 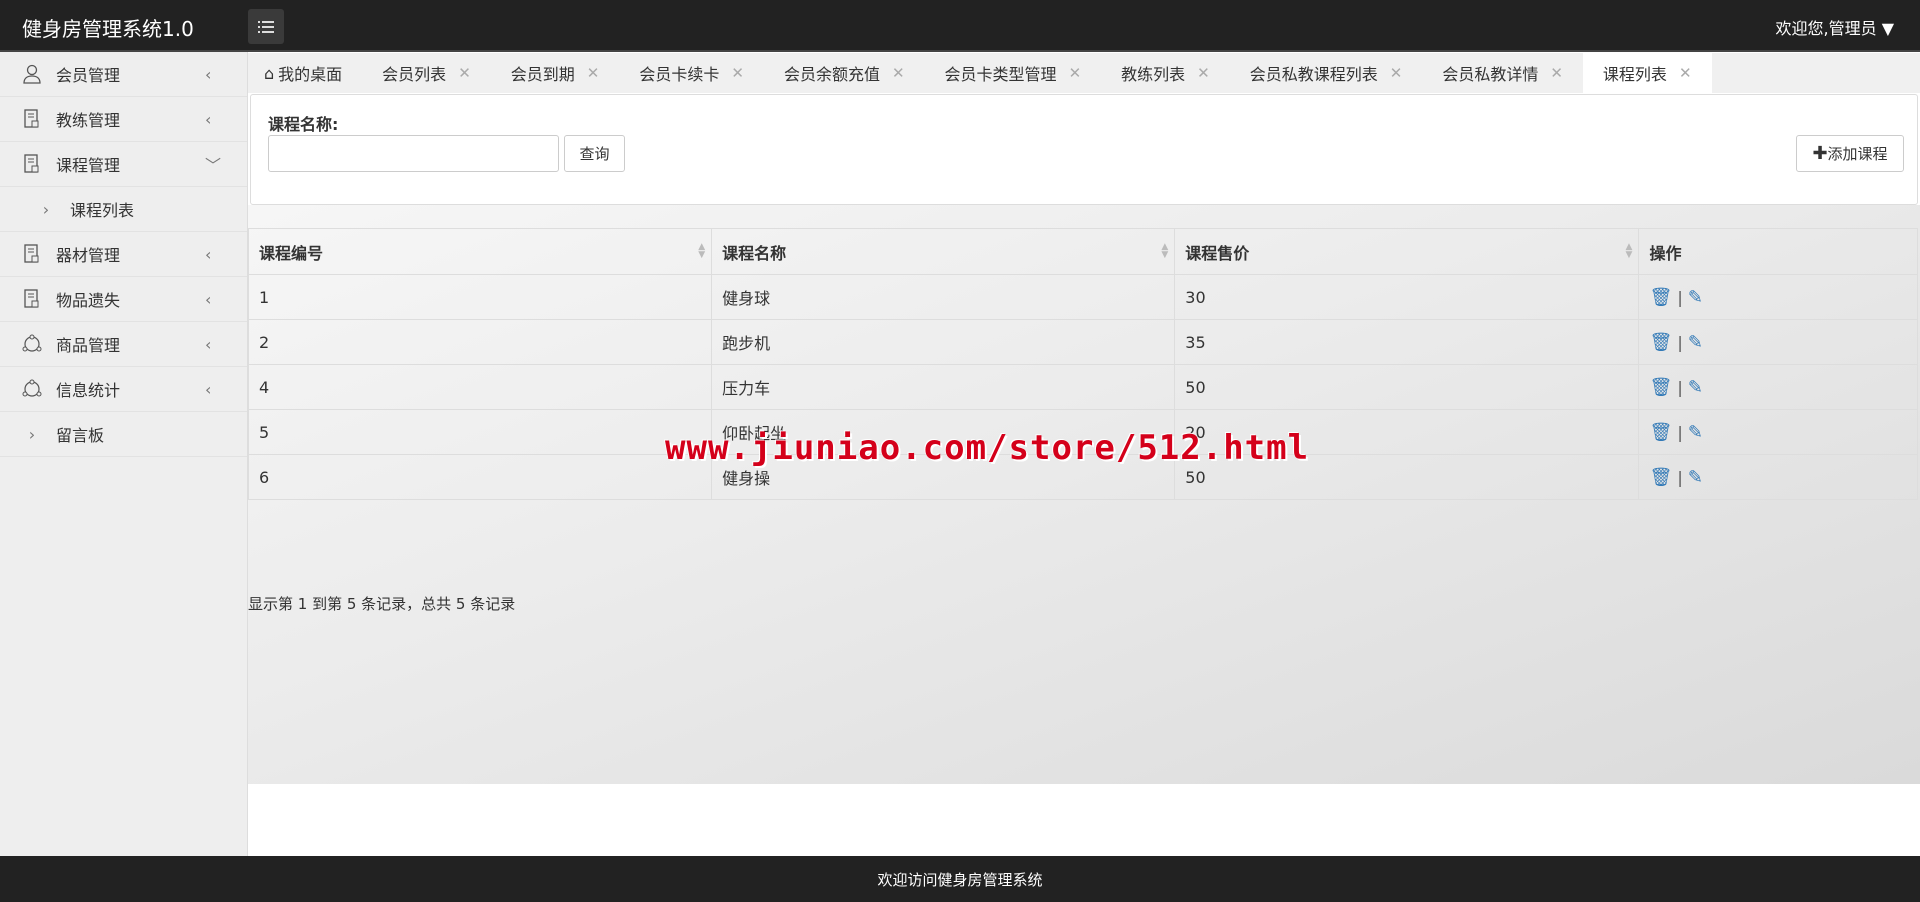 I want to click on footer: 欢迎访问健身房管理系统, so click(x=960, y=879).